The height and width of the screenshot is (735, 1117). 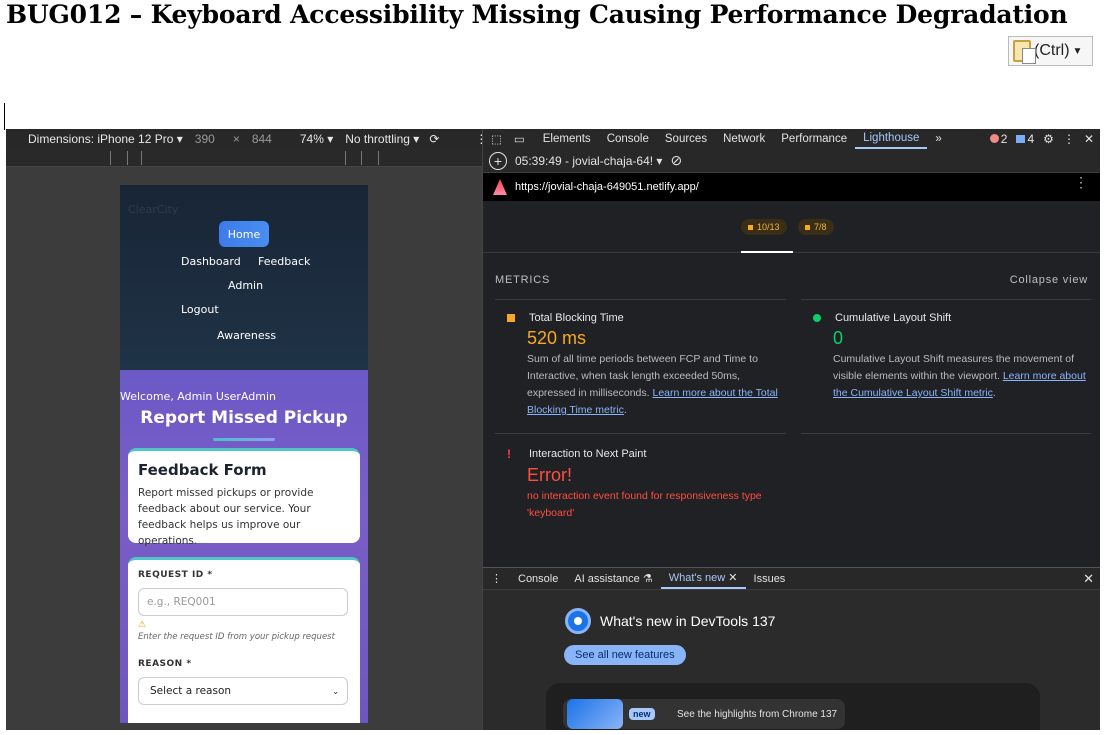 I want to click on nav-admin: Admin, so click(x=245, y=285).